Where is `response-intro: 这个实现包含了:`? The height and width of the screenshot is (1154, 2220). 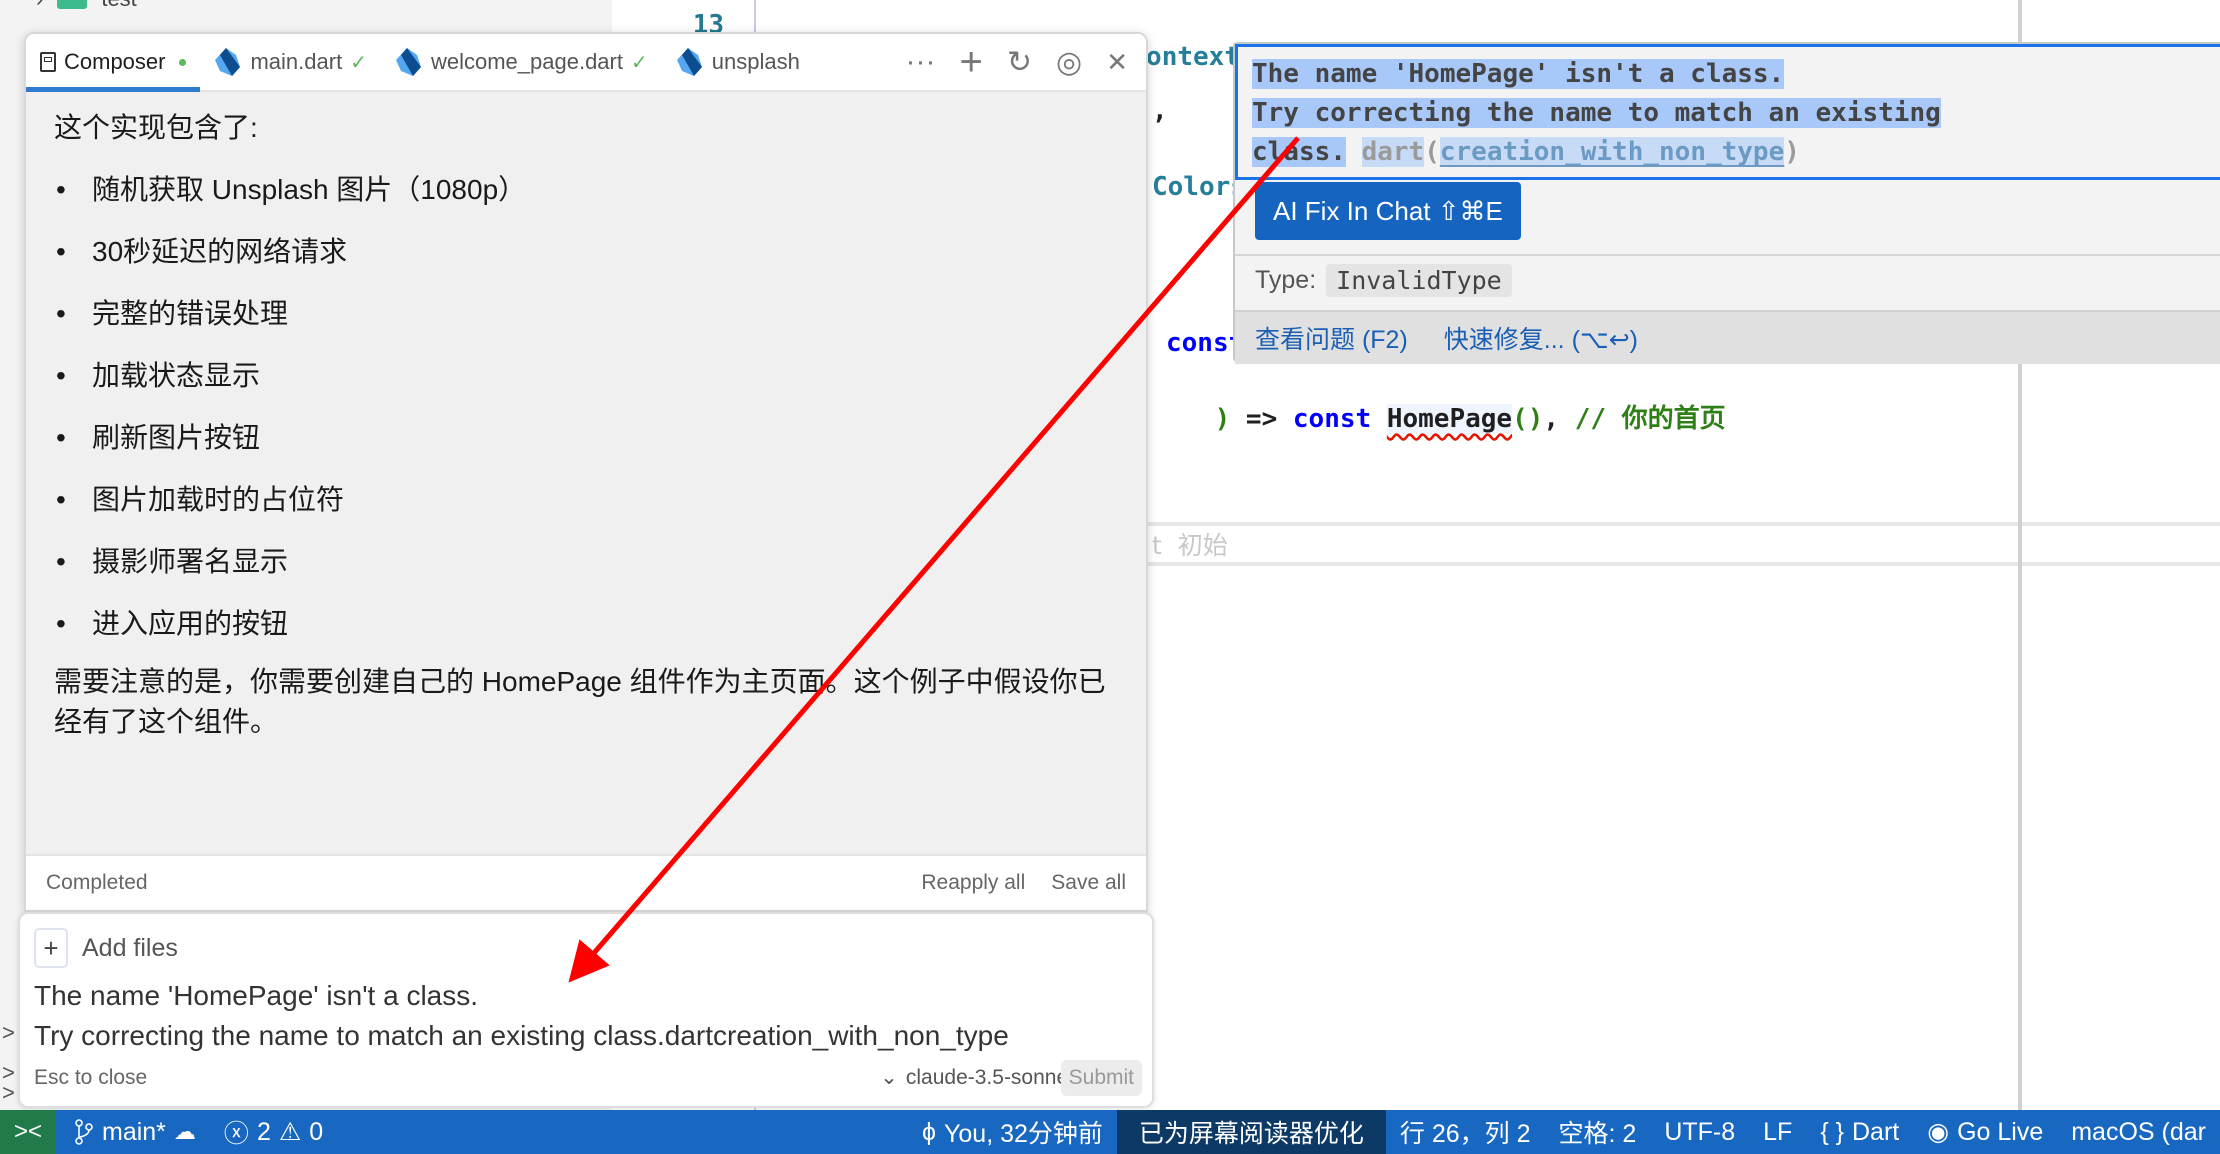 response-intro: 这个实现包含了: is located at coordinates (156, 127).